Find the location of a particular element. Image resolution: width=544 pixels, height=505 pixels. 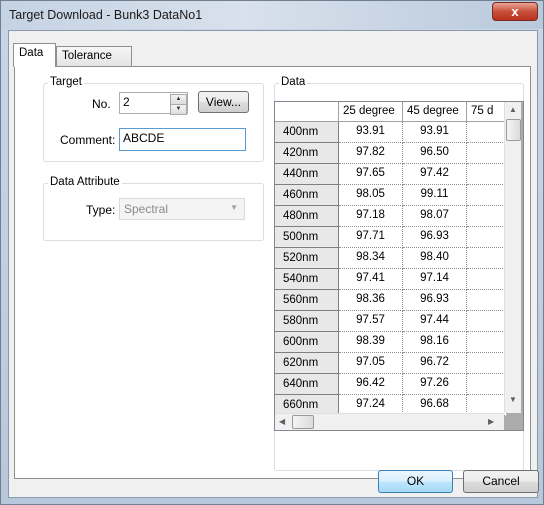

row-header: 520nm is located at coordinates (307, 258).